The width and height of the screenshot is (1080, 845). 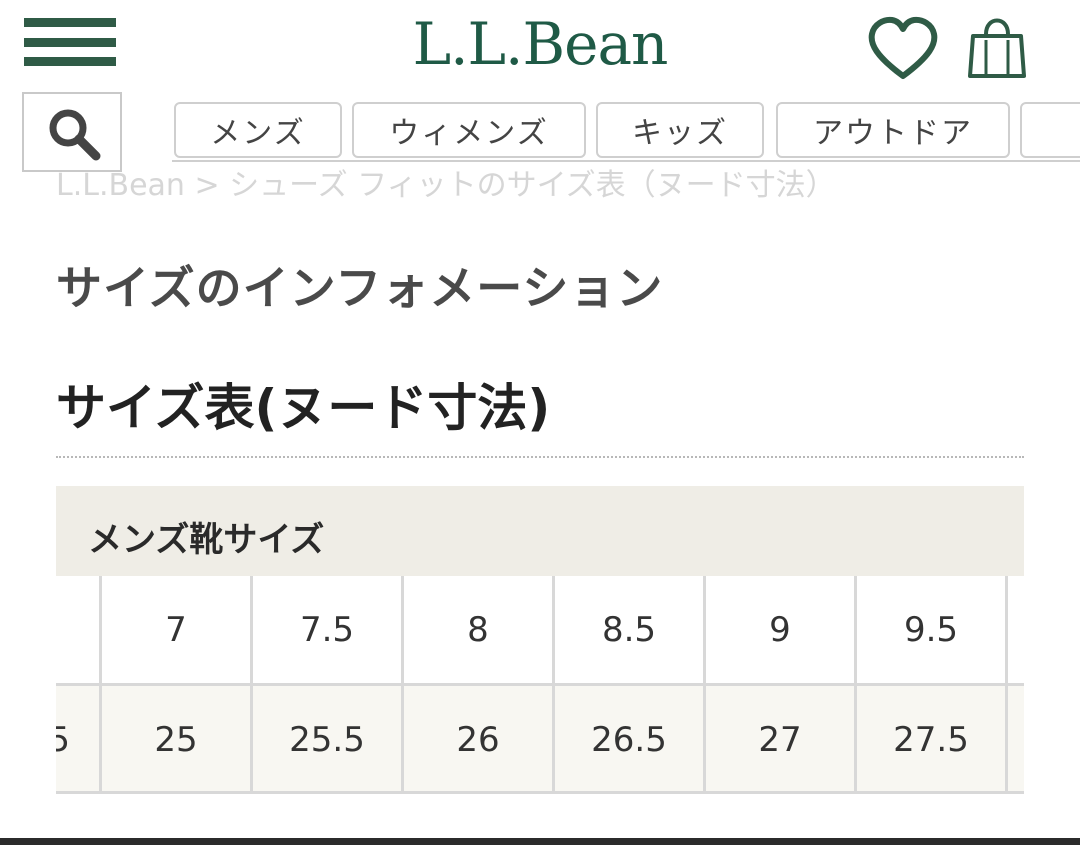 What do you see at coordinates (258, 130) in the screenshot?
I see `tab-mens: メンズ` at bounding box center [258, 130].